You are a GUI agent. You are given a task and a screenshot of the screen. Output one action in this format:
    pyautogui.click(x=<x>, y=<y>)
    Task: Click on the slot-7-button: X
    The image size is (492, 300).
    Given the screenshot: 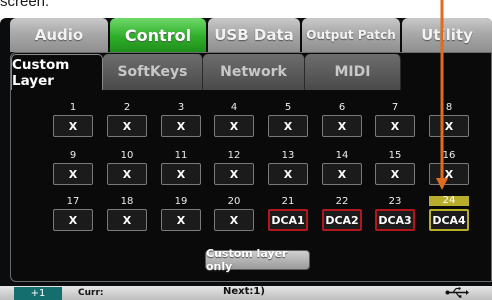 What is the action you would take?
    pyautogui.click(x=395, y=126)
    